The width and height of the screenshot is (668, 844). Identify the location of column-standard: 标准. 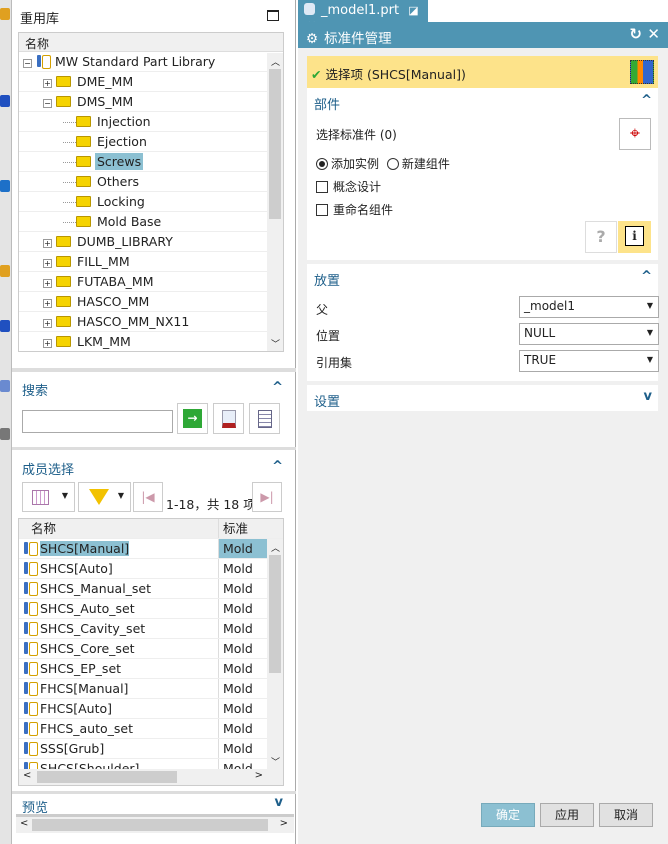
(243, 528).